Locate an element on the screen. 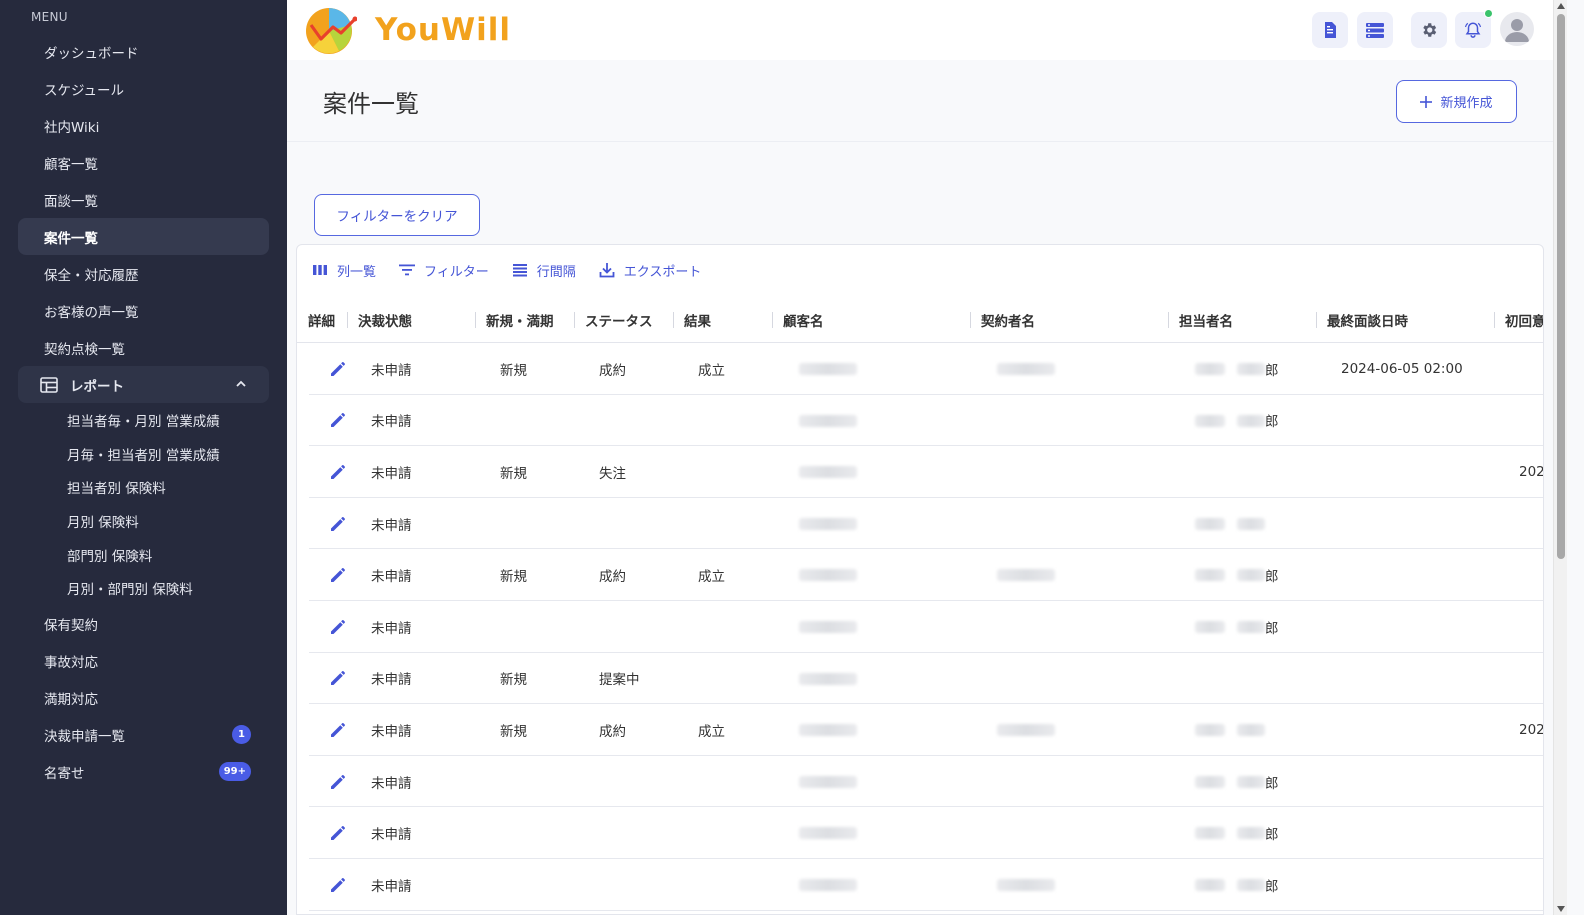  settings-button is located at coordinates (1429, 30).